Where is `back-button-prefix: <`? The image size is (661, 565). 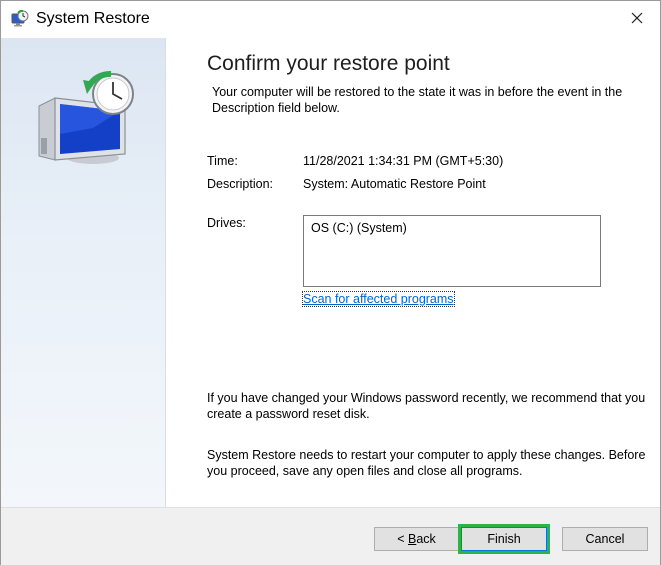 back-button-prefix: < is located at coordinates (402, 539).